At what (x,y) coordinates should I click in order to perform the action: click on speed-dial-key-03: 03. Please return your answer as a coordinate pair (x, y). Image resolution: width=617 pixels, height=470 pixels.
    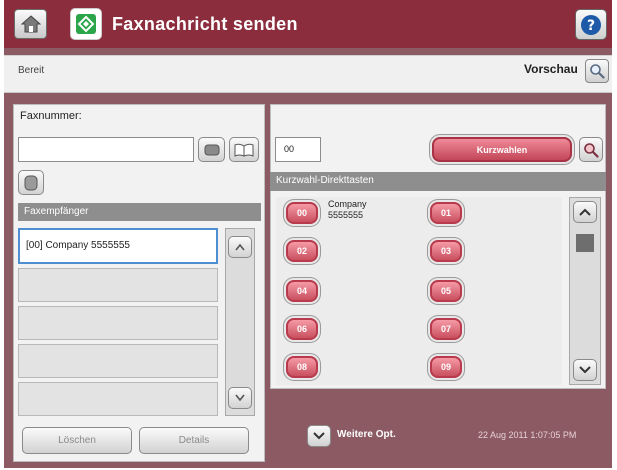
    Looking at the image, I should click on (446, 251).